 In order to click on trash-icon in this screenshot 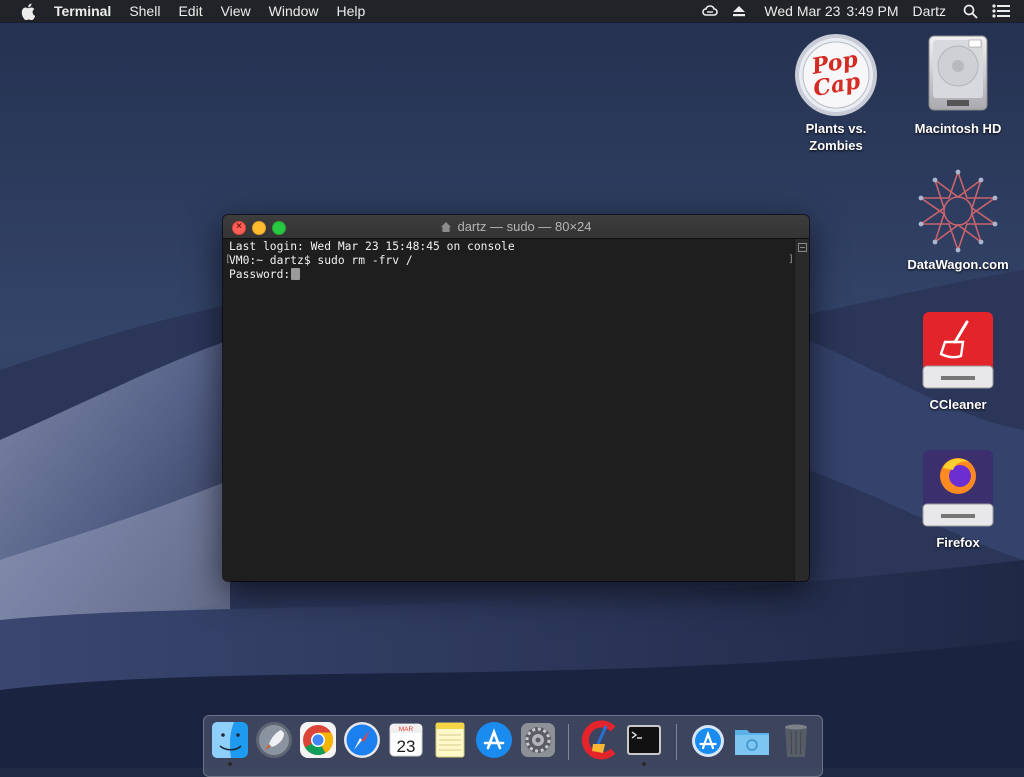, I will do `click(796, 740)`.